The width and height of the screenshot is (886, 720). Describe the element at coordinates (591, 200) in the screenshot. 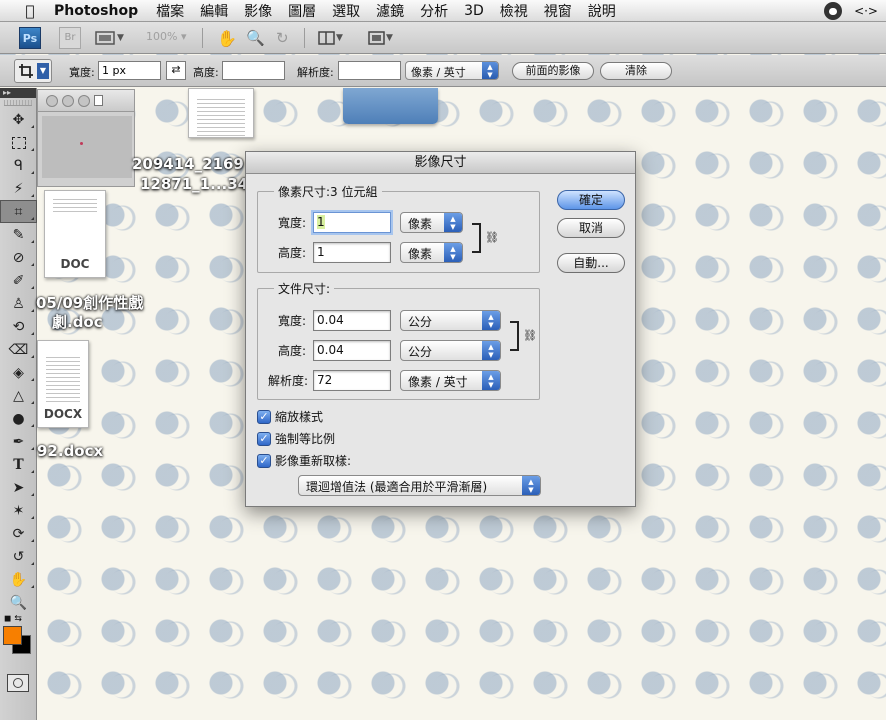

I see `ok-button: 確定` at that location.